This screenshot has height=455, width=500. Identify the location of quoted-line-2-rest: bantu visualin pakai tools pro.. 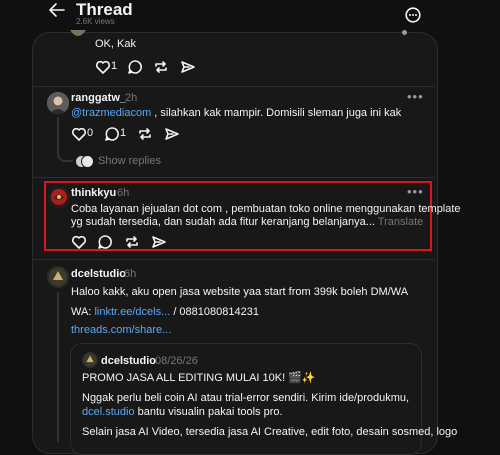
(208, 412).